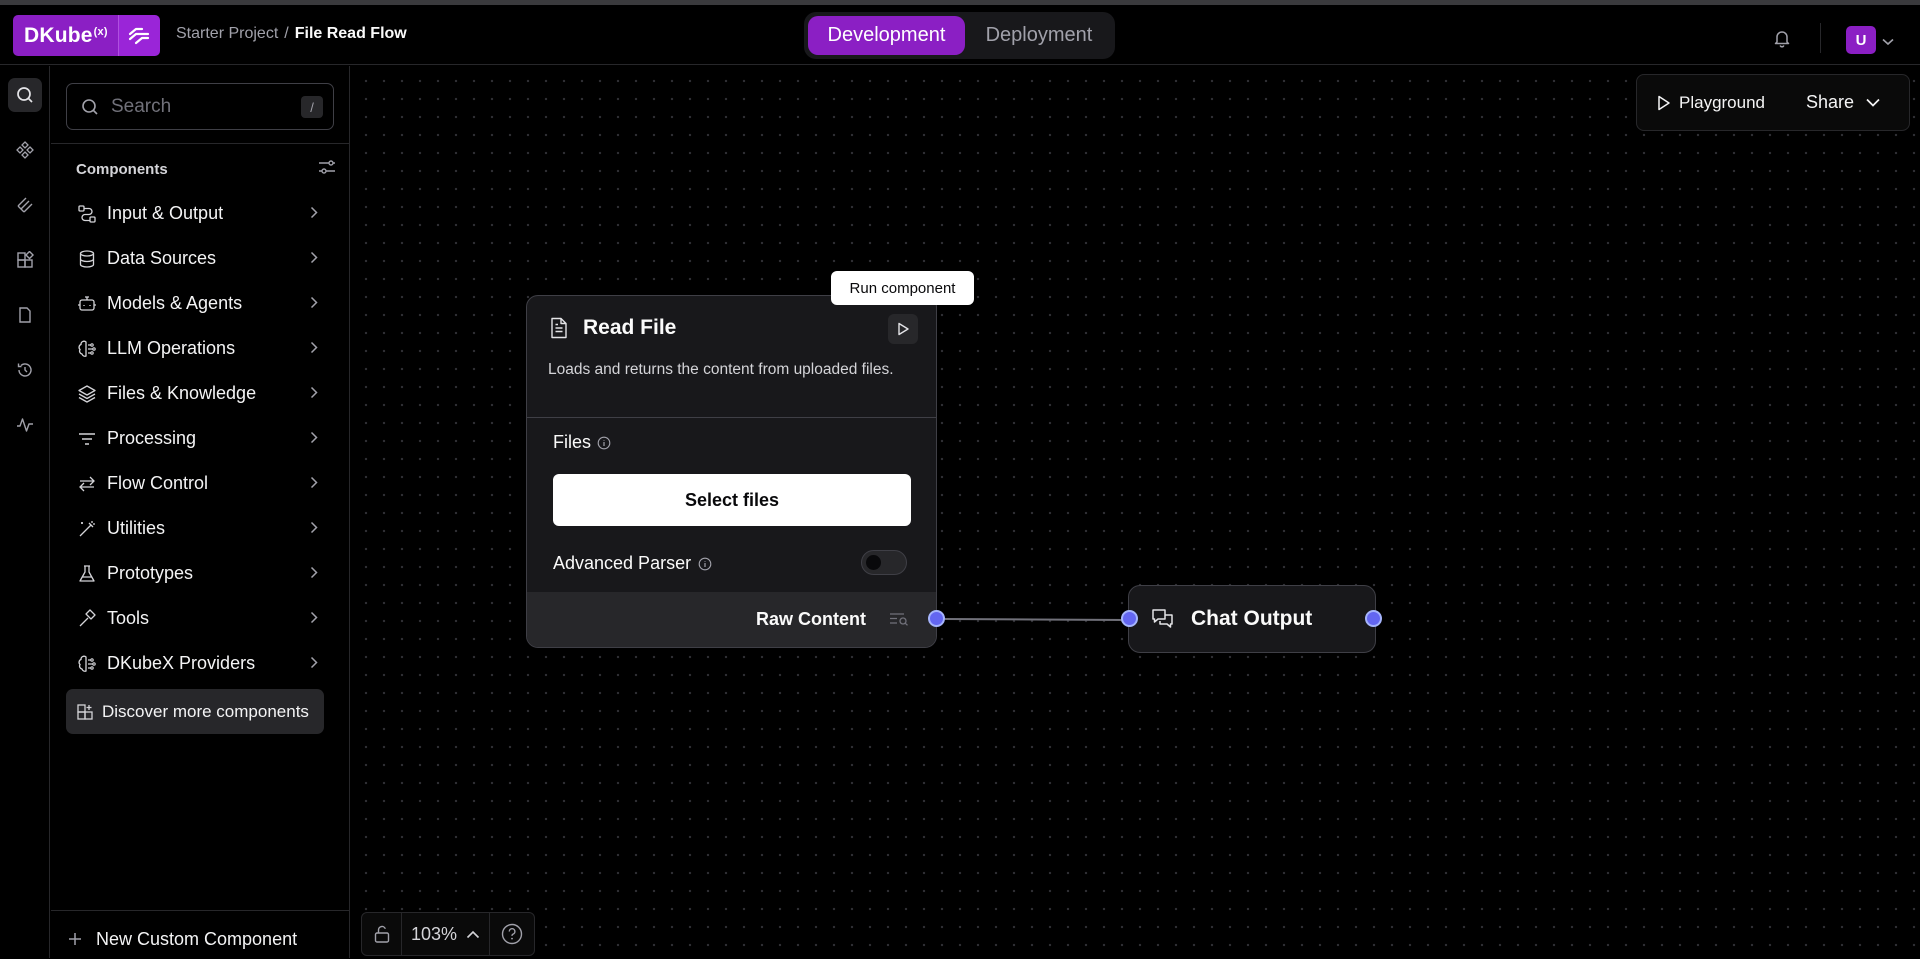 This screenshot has width=1920, height=959. Describe the element at coordinates (559, 328) in the screenshot. I see `file-text-icon` at that location.